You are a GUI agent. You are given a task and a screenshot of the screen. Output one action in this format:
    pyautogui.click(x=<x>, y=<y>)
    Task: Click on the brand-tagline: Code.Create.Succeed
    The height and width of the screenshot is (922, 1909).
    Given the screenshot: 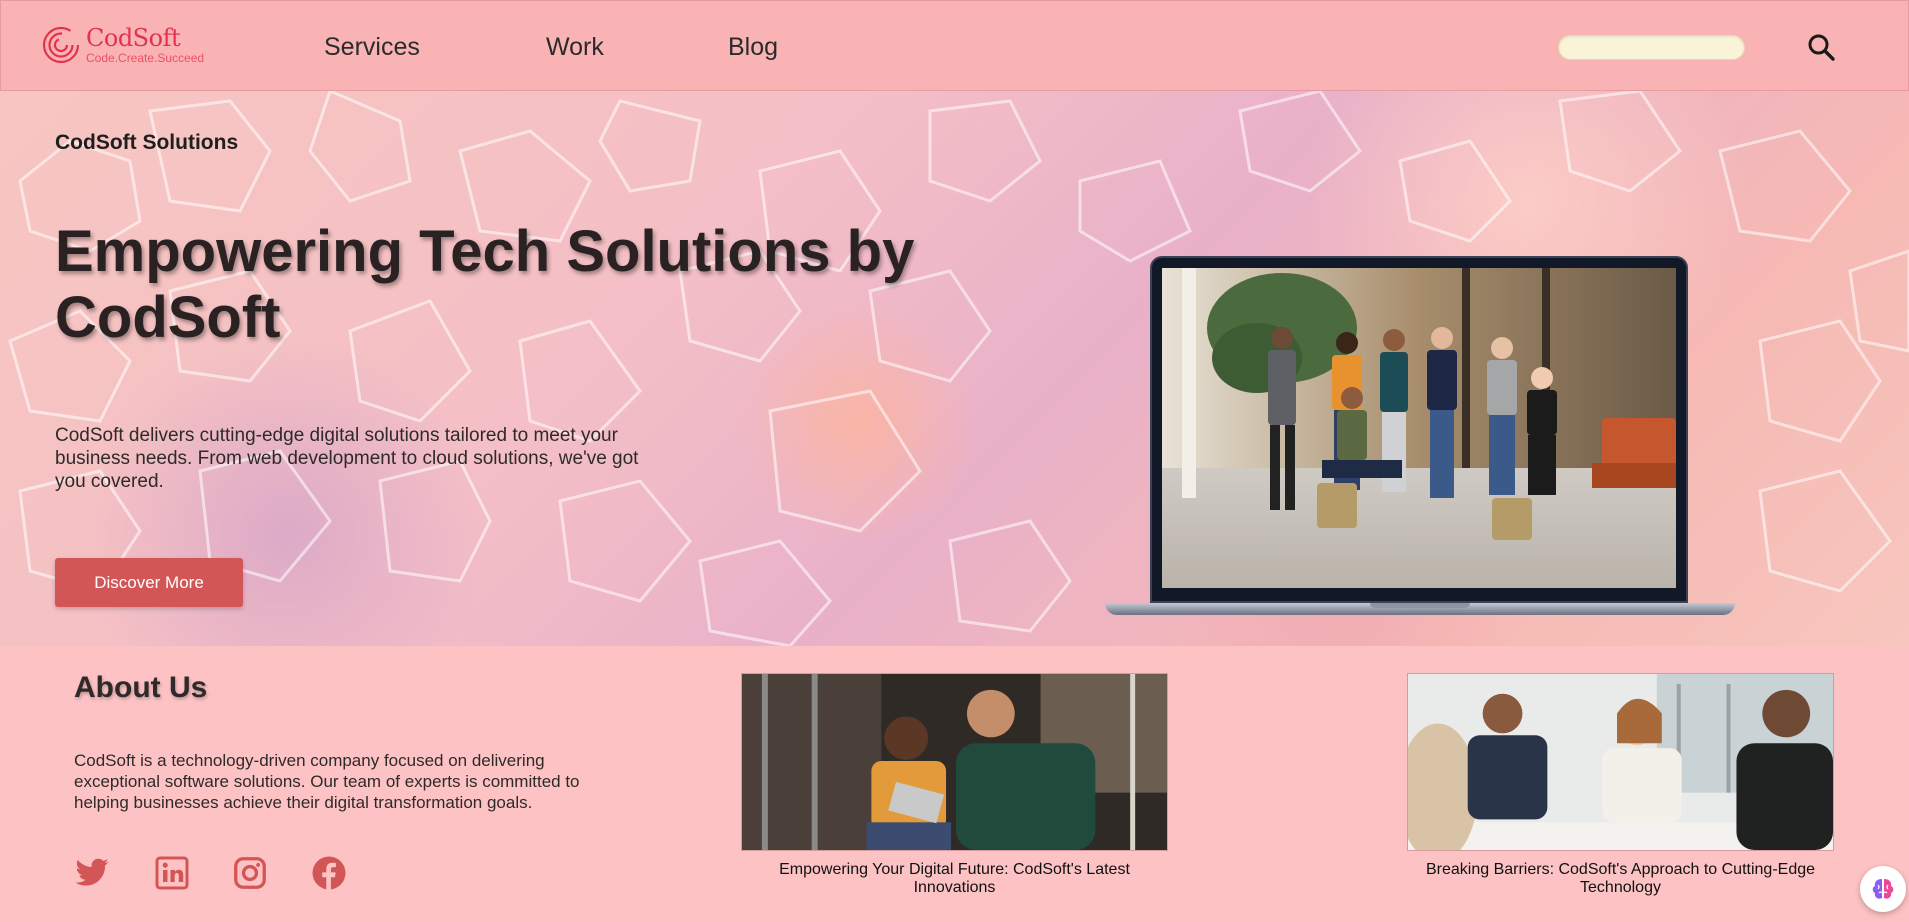 What is the action you would take?
    pyautogui.click(x=145, y=58)
    